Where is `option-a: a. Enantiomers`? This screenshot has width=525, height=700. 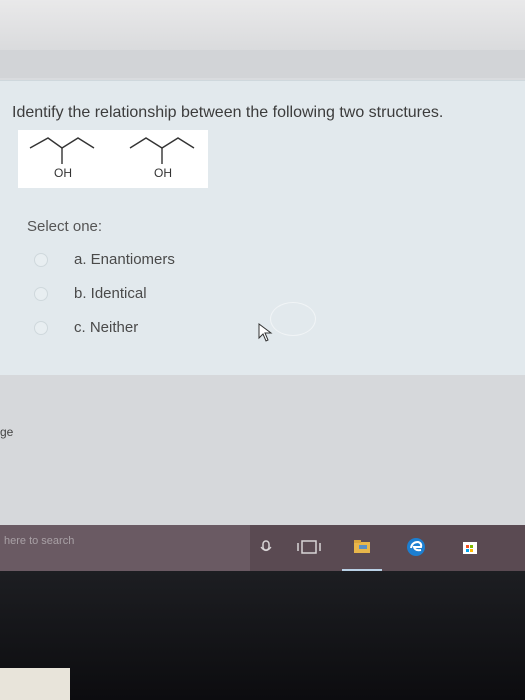 option-a: a. Enantiomers is located at coordinates (234, 262).